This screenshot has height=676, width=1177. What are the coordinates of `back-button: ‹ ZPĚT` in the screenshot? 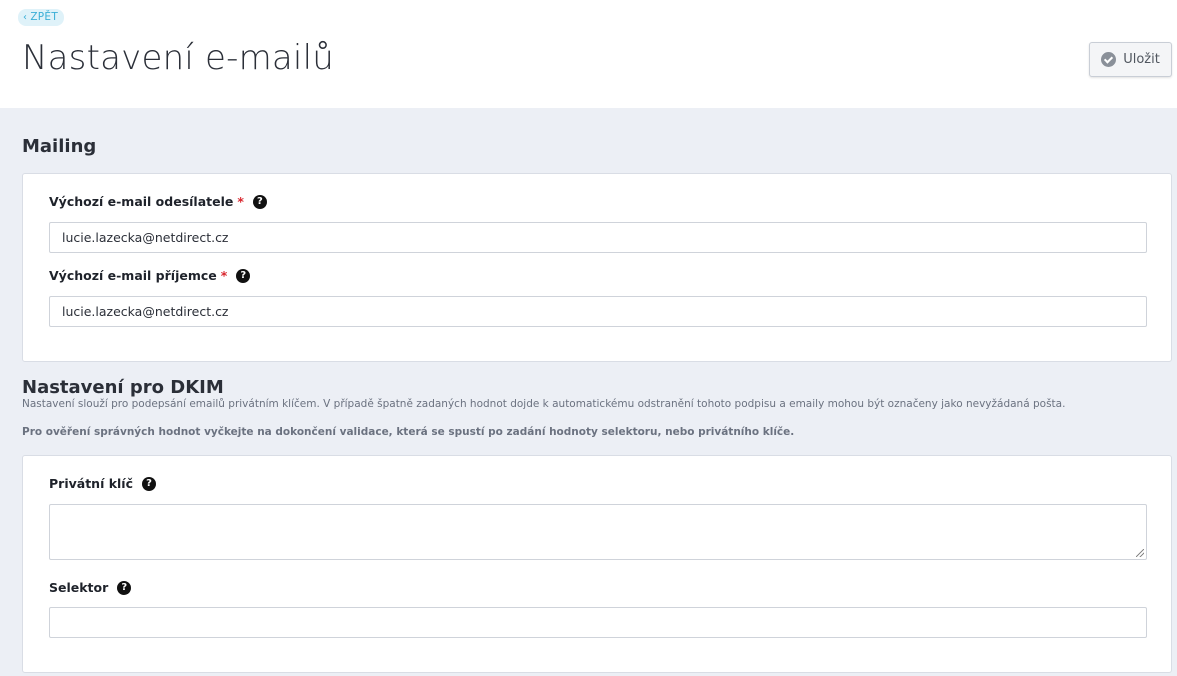 It's located at (41, 17).